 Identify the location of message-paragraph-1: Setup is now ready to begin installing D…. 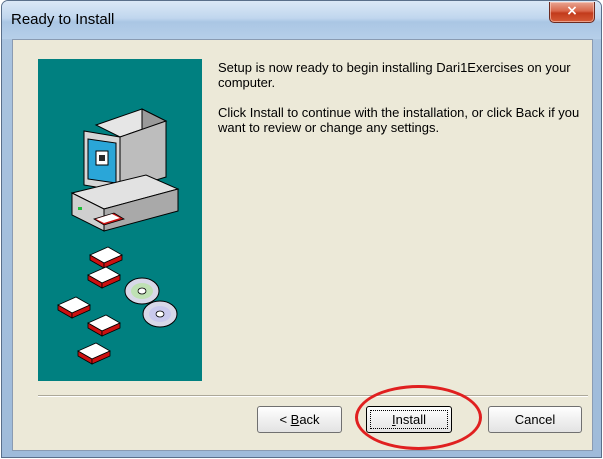
(394, 75).